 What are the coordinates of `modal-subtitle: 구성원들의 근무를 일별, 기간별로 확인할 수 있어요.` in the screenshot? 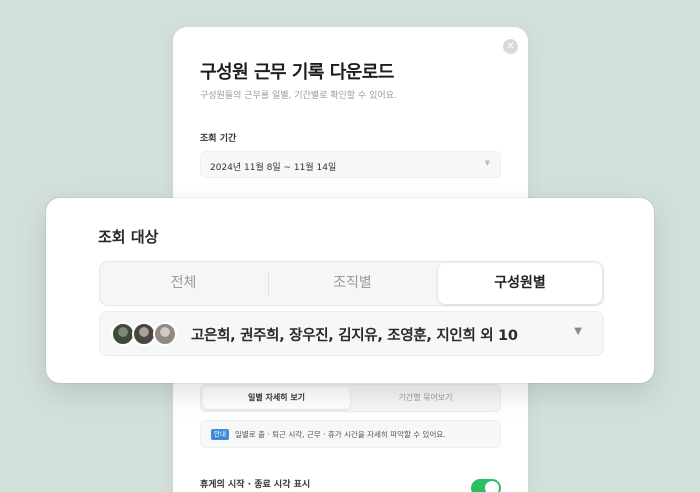 It's located at (298, 96).